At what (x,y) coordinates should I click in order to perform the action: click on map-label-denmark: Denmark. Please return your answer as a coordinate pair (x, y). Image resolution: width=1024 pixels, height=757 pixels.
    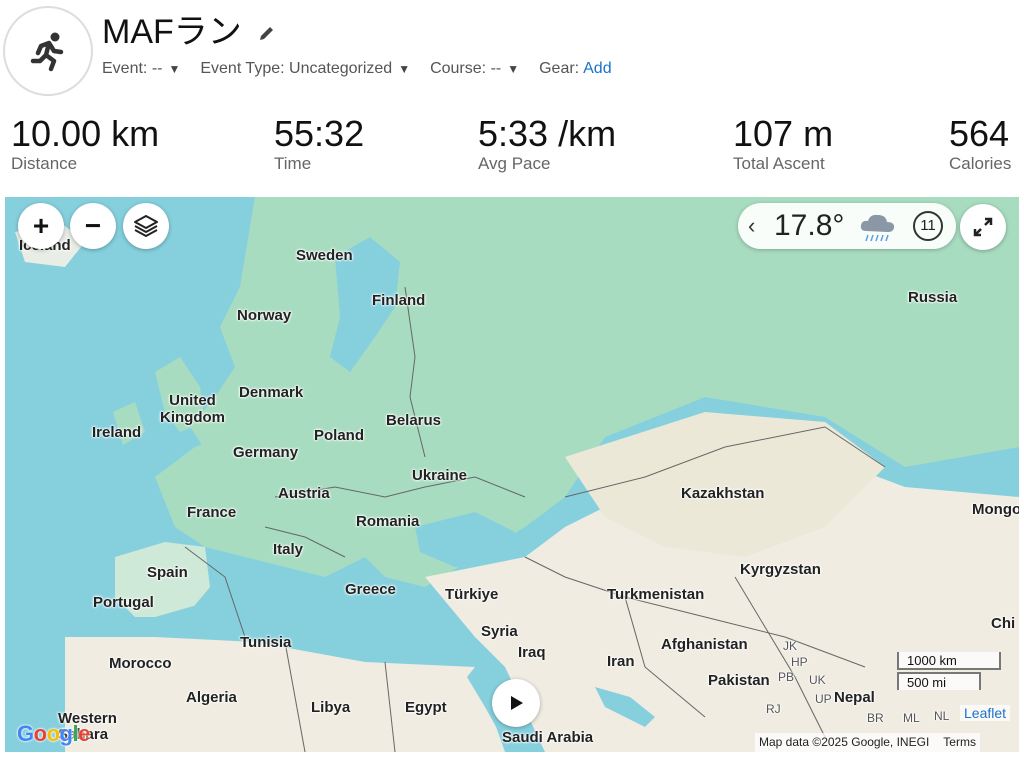
    Looking at the image, I should click on (271, 392).